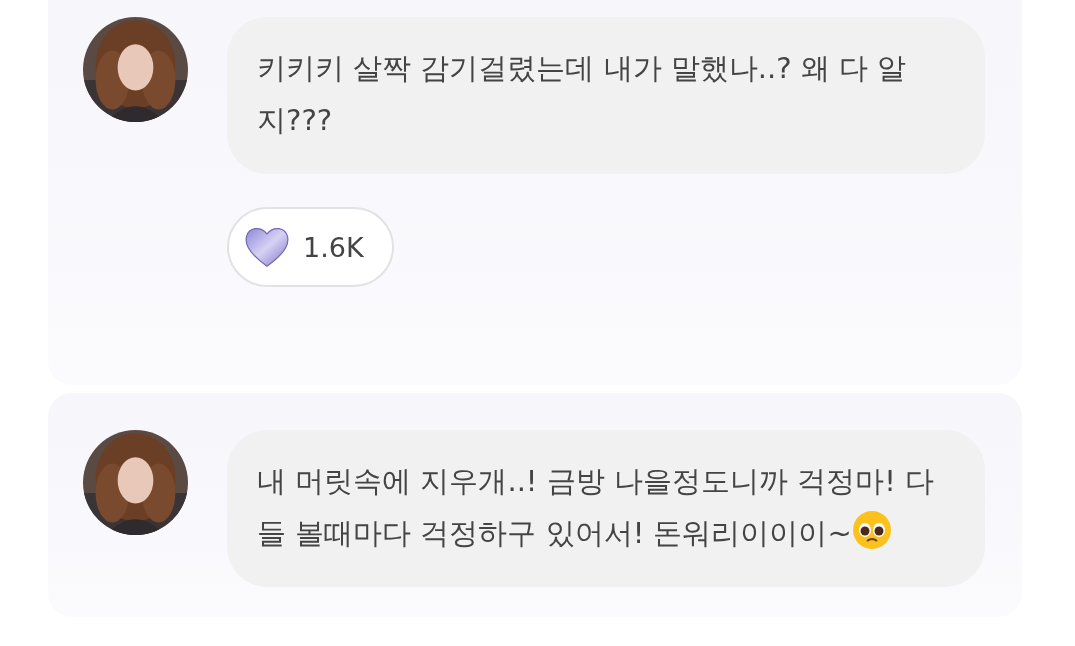  I want to click on heart-icon, so click(267, 247).